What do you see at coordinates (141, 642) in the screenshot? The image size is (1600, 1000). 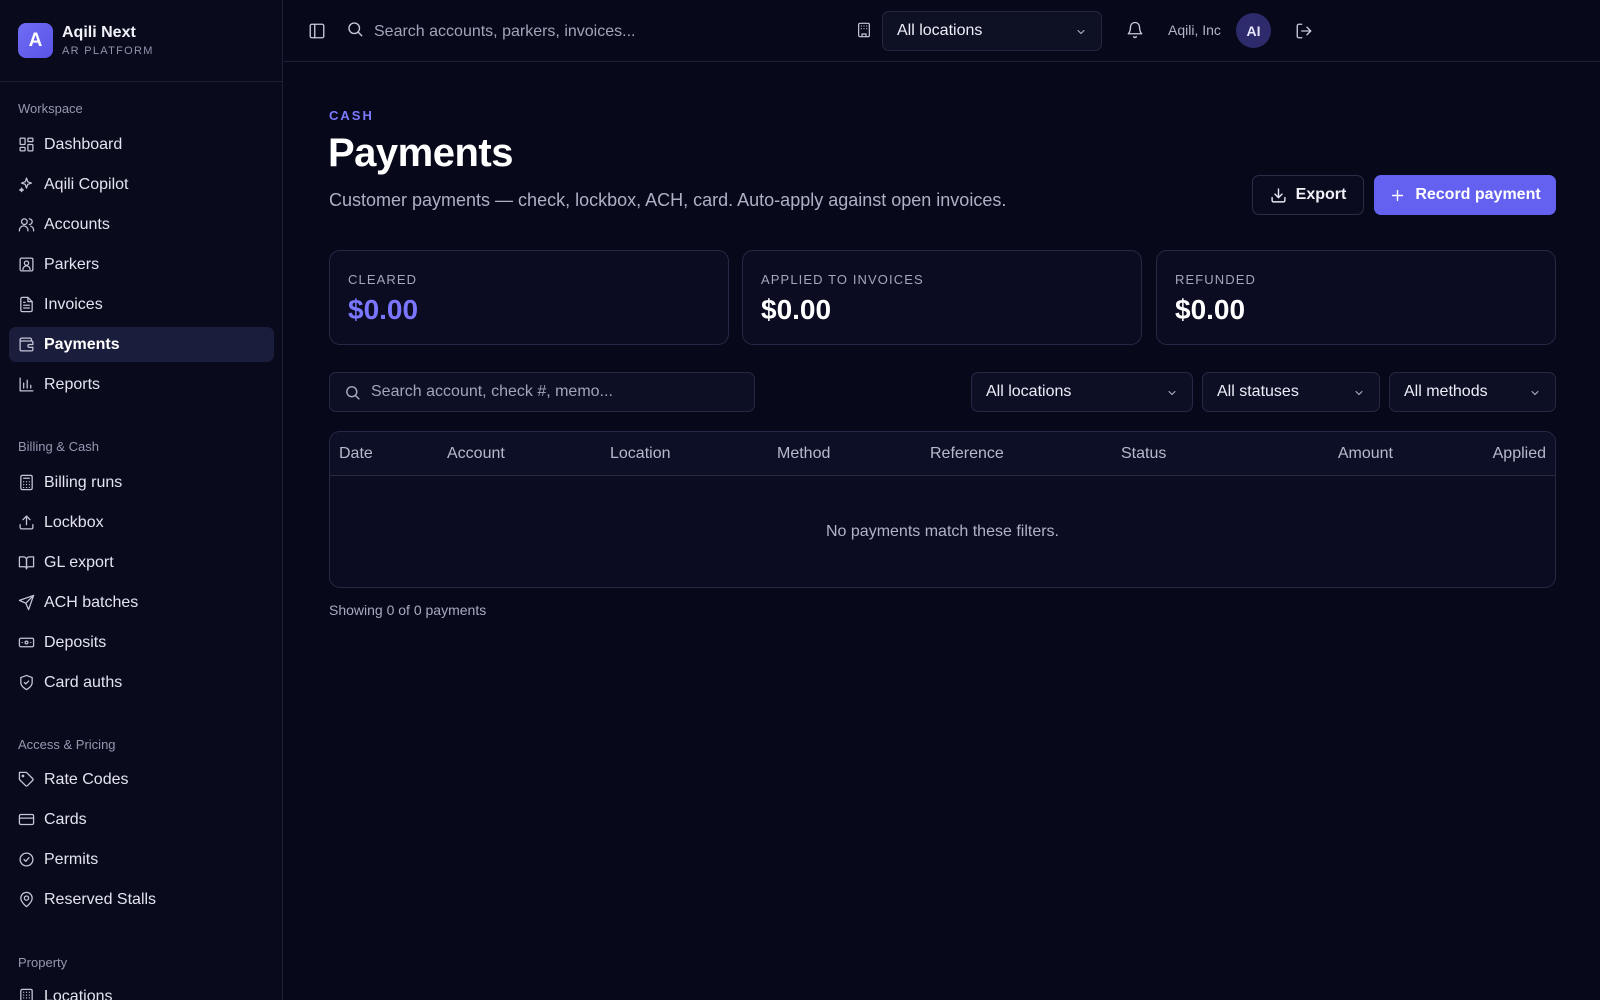 I see `sidebar-item-deposits: Deposits` at bounding box center [141, 642].